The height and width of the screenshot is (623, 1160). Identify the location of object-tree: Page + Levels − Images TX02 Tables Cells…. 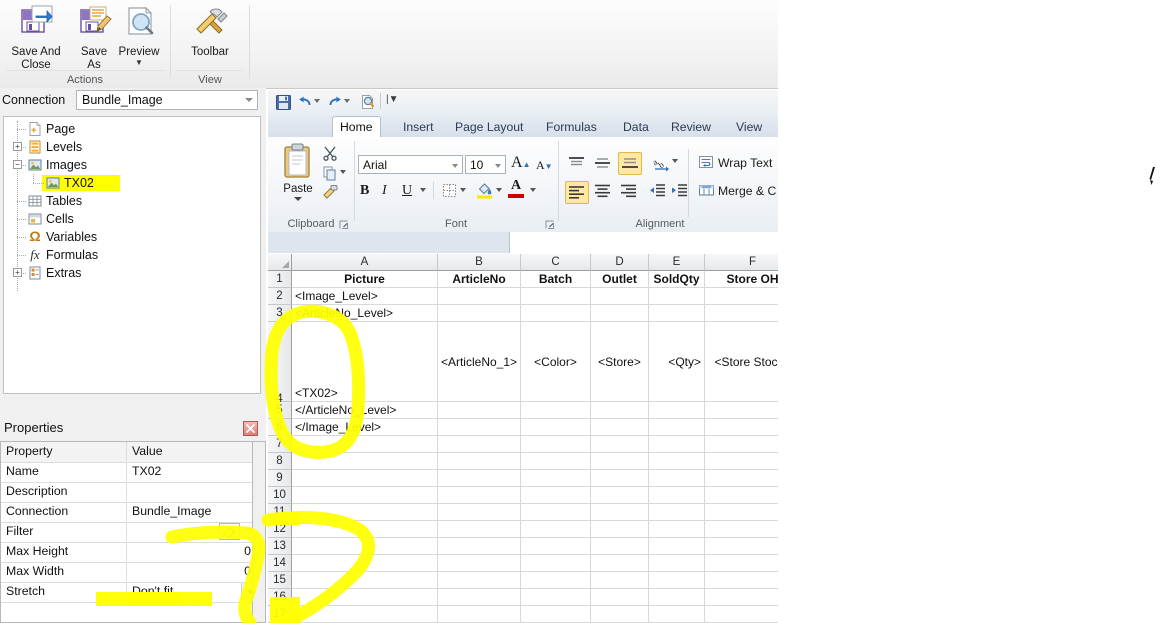
(132, 255).